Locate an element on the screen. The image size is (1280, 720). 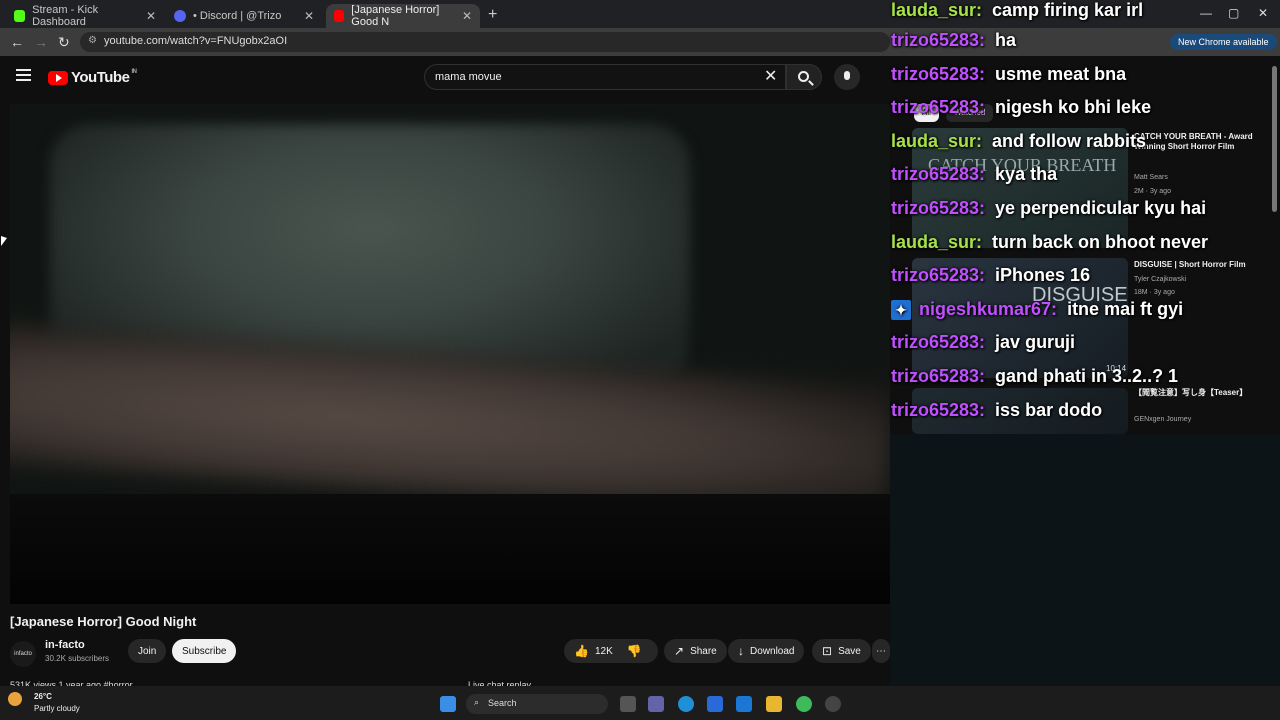
menu-icon is located at coordinates (23, 75).